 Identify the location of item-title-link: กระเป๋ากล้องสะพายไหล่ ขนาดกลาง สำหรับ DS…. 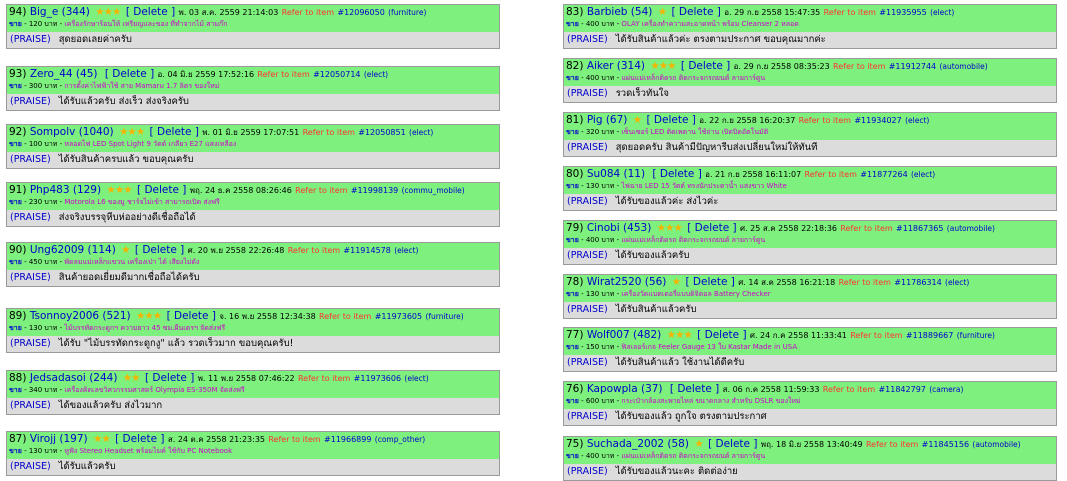
(710, 401).